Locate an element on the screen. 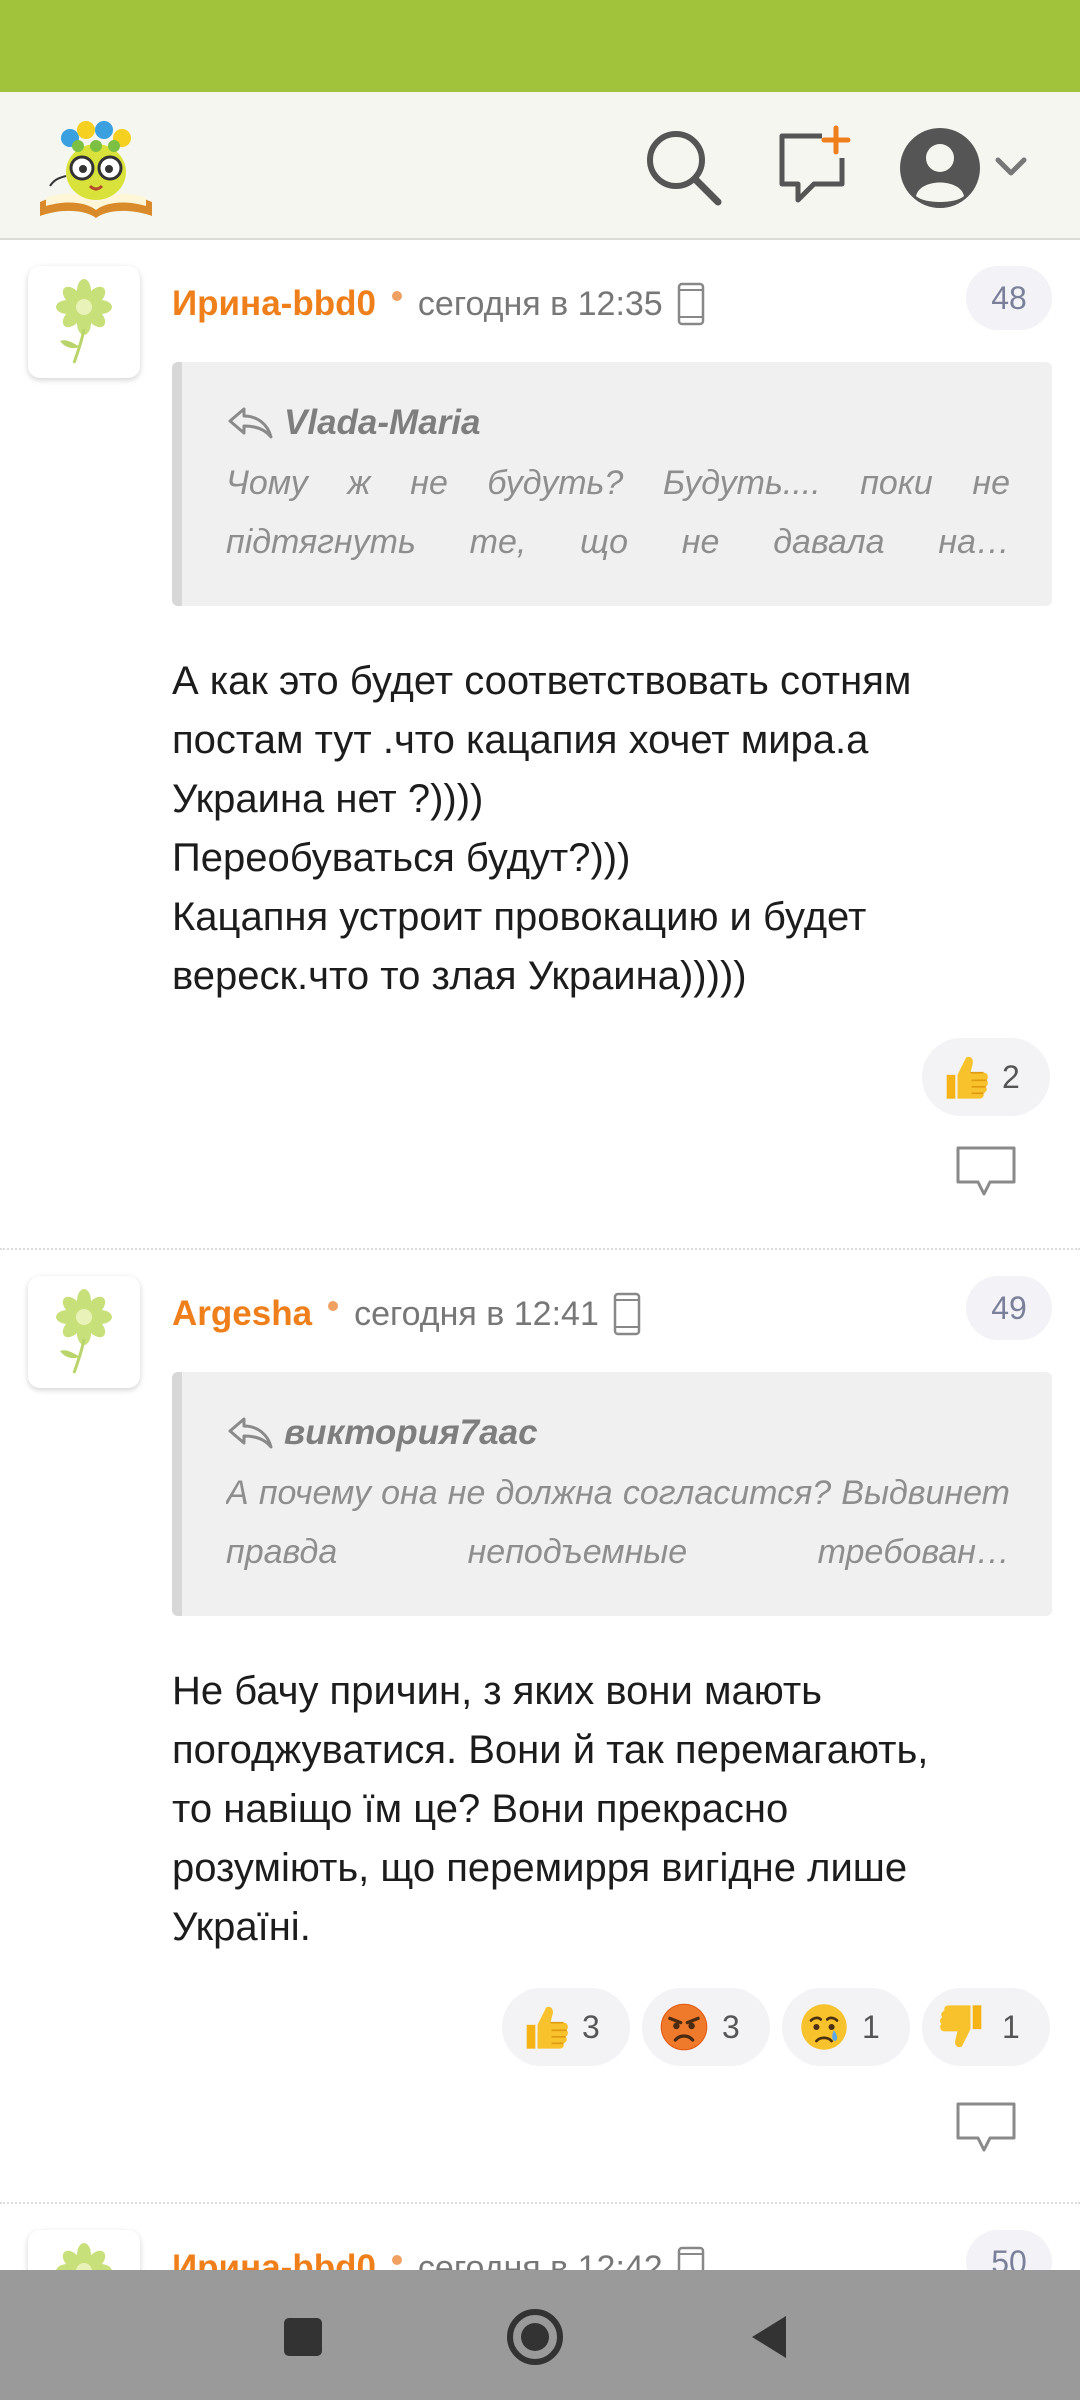 The image size is (1080, 2400). body-line: розуміють, що перемирря вигідне лише is located at coordinates (540, 1868).